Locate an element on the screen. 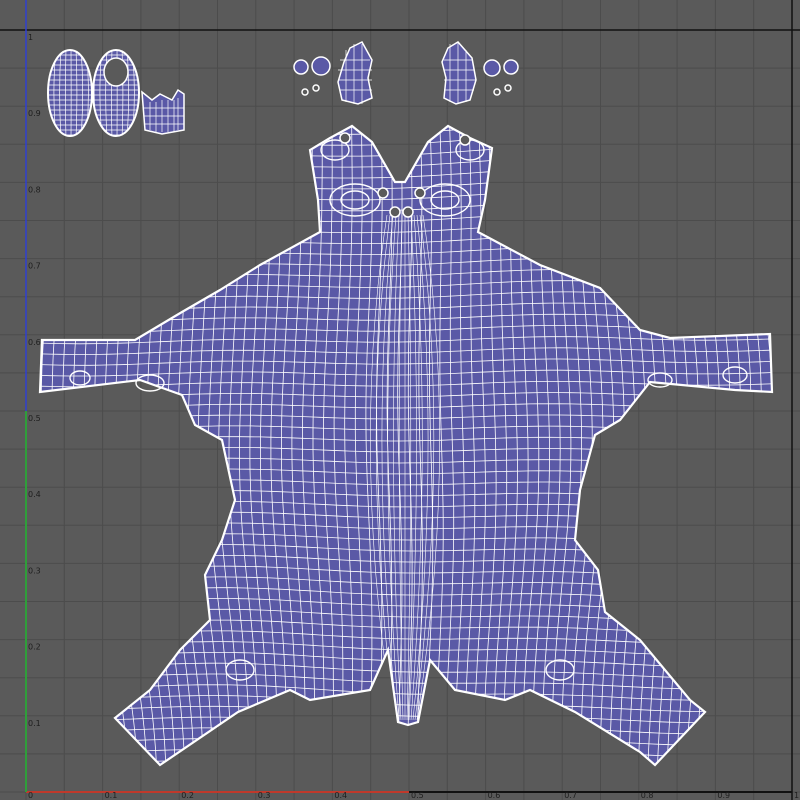  x-axis-tick-label: 0.8 is located at coordinates (647, 795).